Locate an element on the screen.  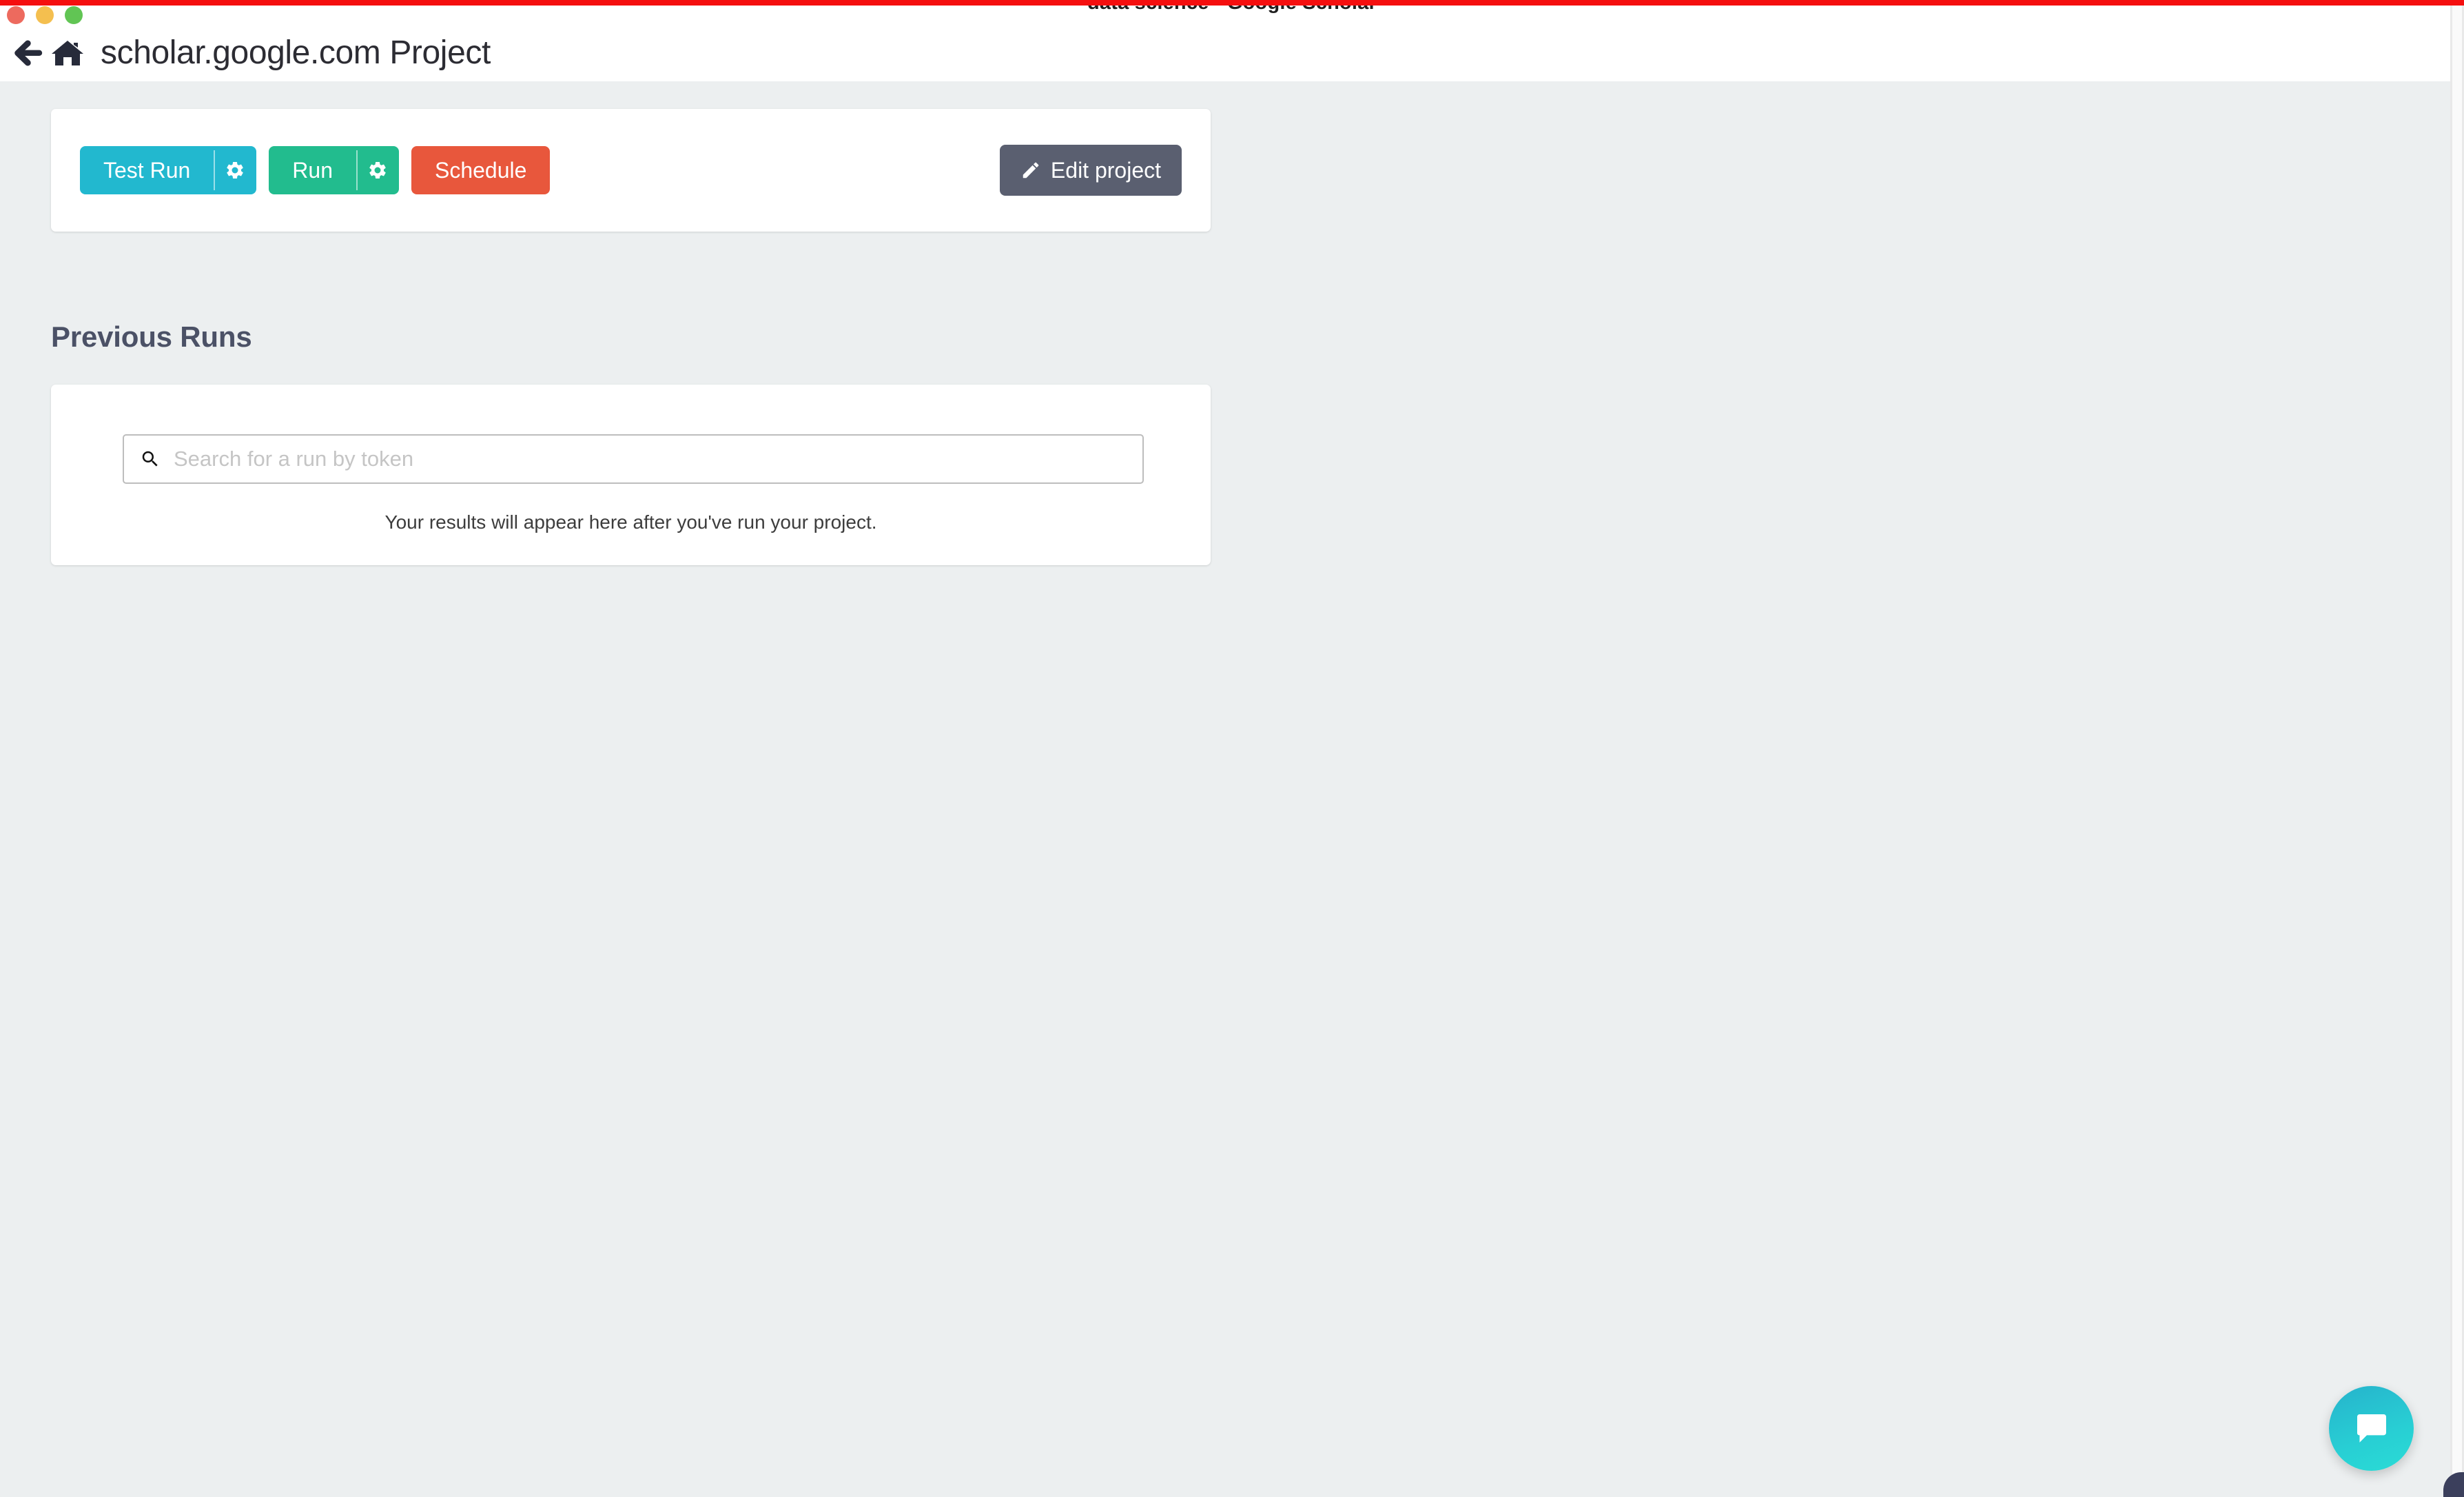
chat-launcher-button is located at coordinates (2371, 1428).